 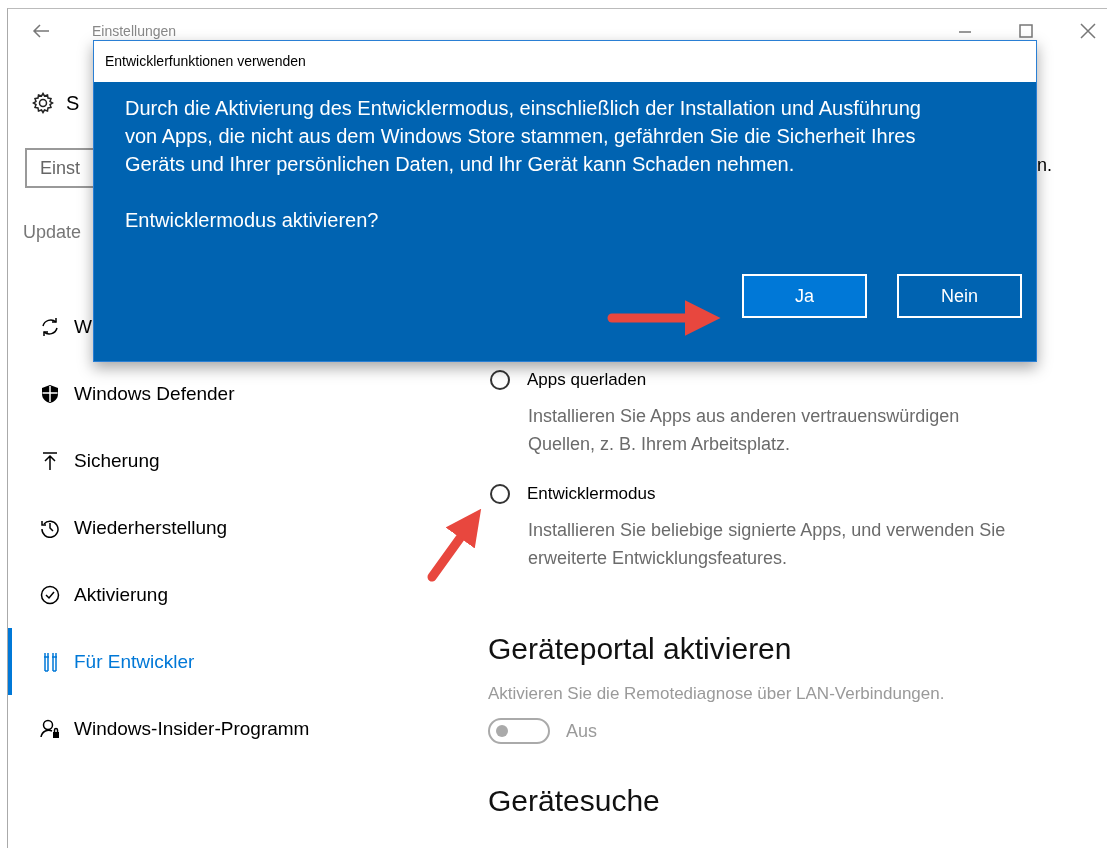 What do you see at coordinates (50, 393) in the screenshot?
I see `shield-icon` at bounding box center [50, 393].